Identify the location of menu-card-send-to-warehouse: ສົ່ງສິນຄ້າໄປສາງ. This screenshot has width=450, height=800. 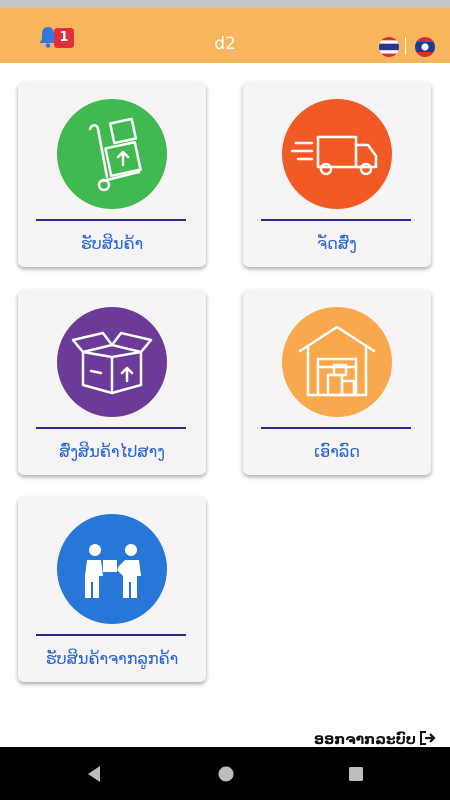
(112, 382).